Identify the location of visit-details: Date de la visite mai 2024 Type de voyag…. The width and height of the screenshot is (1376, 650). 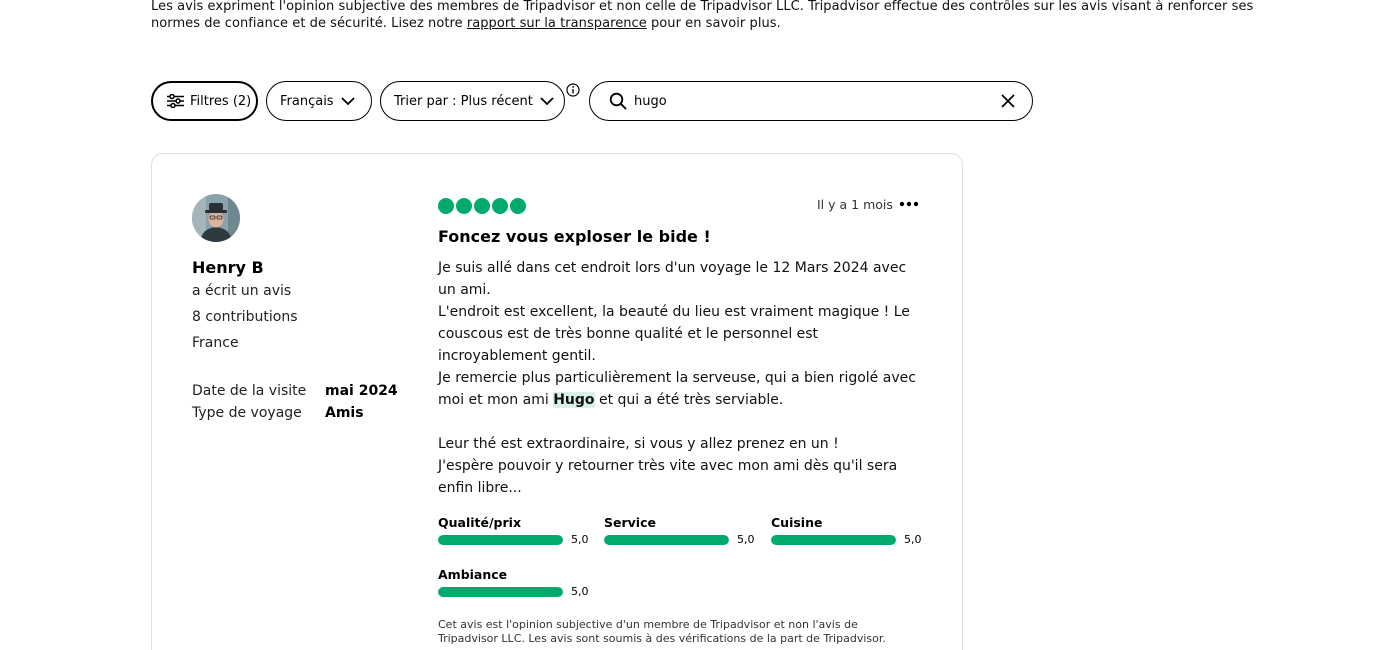
(295, 402).